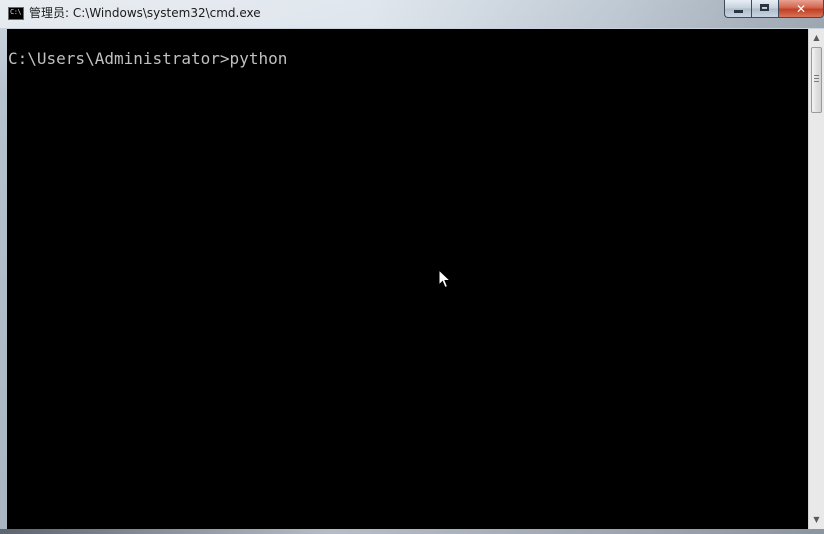 The image size is (824, 534). I want to click on thumb-grip-icon, so click(816, 78).